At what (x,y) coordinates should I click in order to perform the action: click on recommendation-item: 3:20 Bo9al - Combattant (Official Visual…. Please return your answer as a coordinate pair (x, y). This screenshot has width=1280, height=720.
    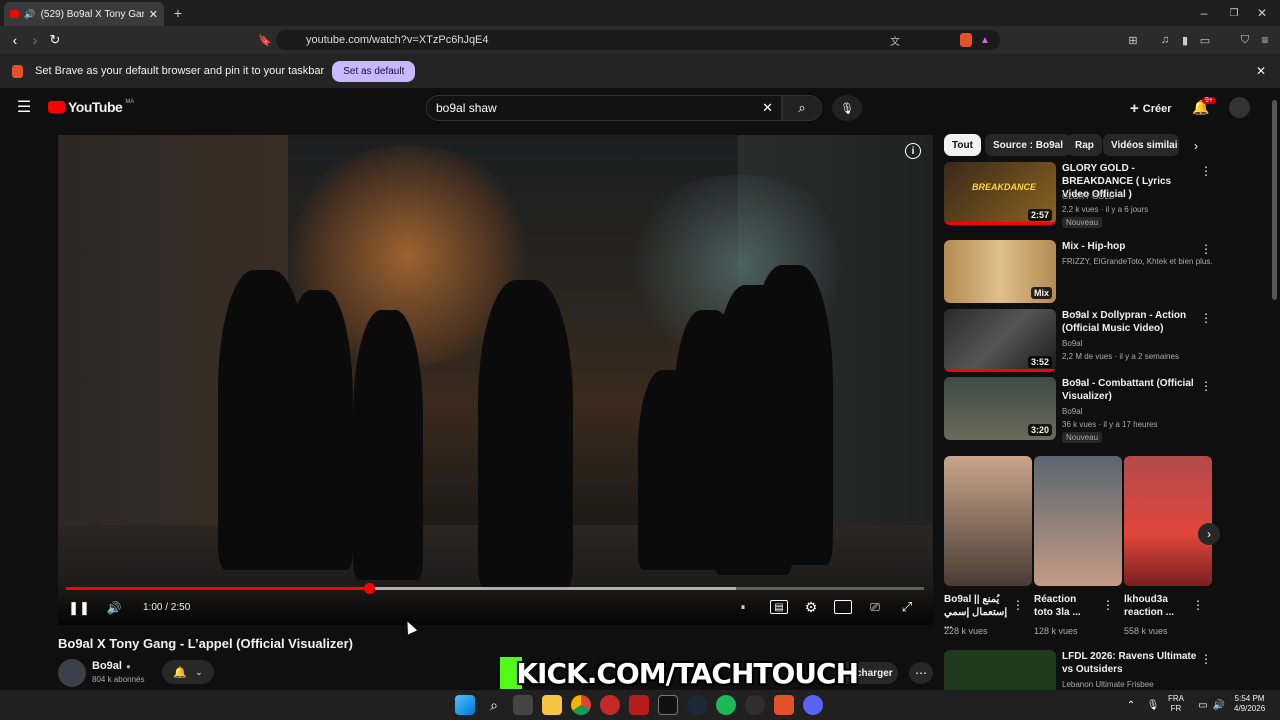
    Looking at the image, I should click on (1079, 410).